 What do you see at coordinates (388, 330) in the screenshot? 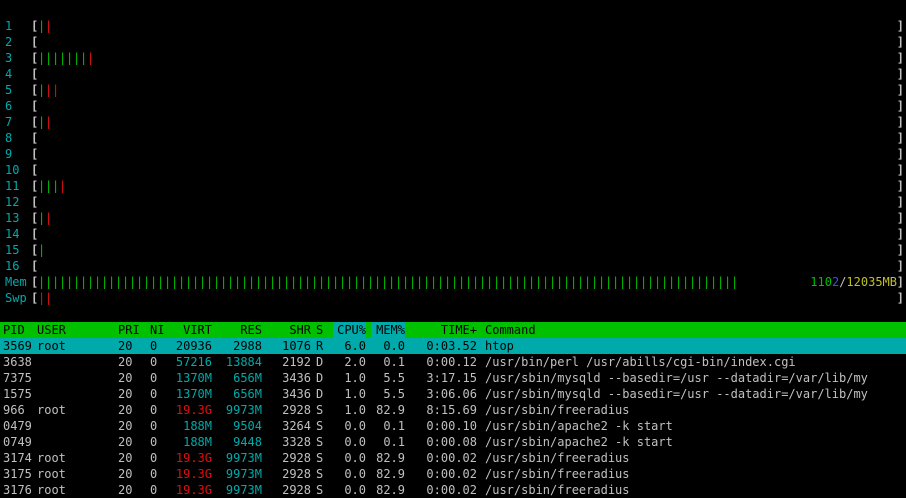
I see `col-mem: MEM%` at bounding box center [388, 330].